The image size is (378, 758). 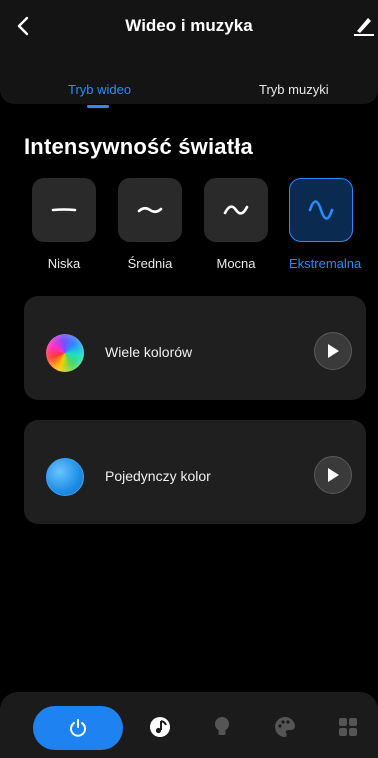 I want to click on bulb-icon, so click(x=222, y=726).